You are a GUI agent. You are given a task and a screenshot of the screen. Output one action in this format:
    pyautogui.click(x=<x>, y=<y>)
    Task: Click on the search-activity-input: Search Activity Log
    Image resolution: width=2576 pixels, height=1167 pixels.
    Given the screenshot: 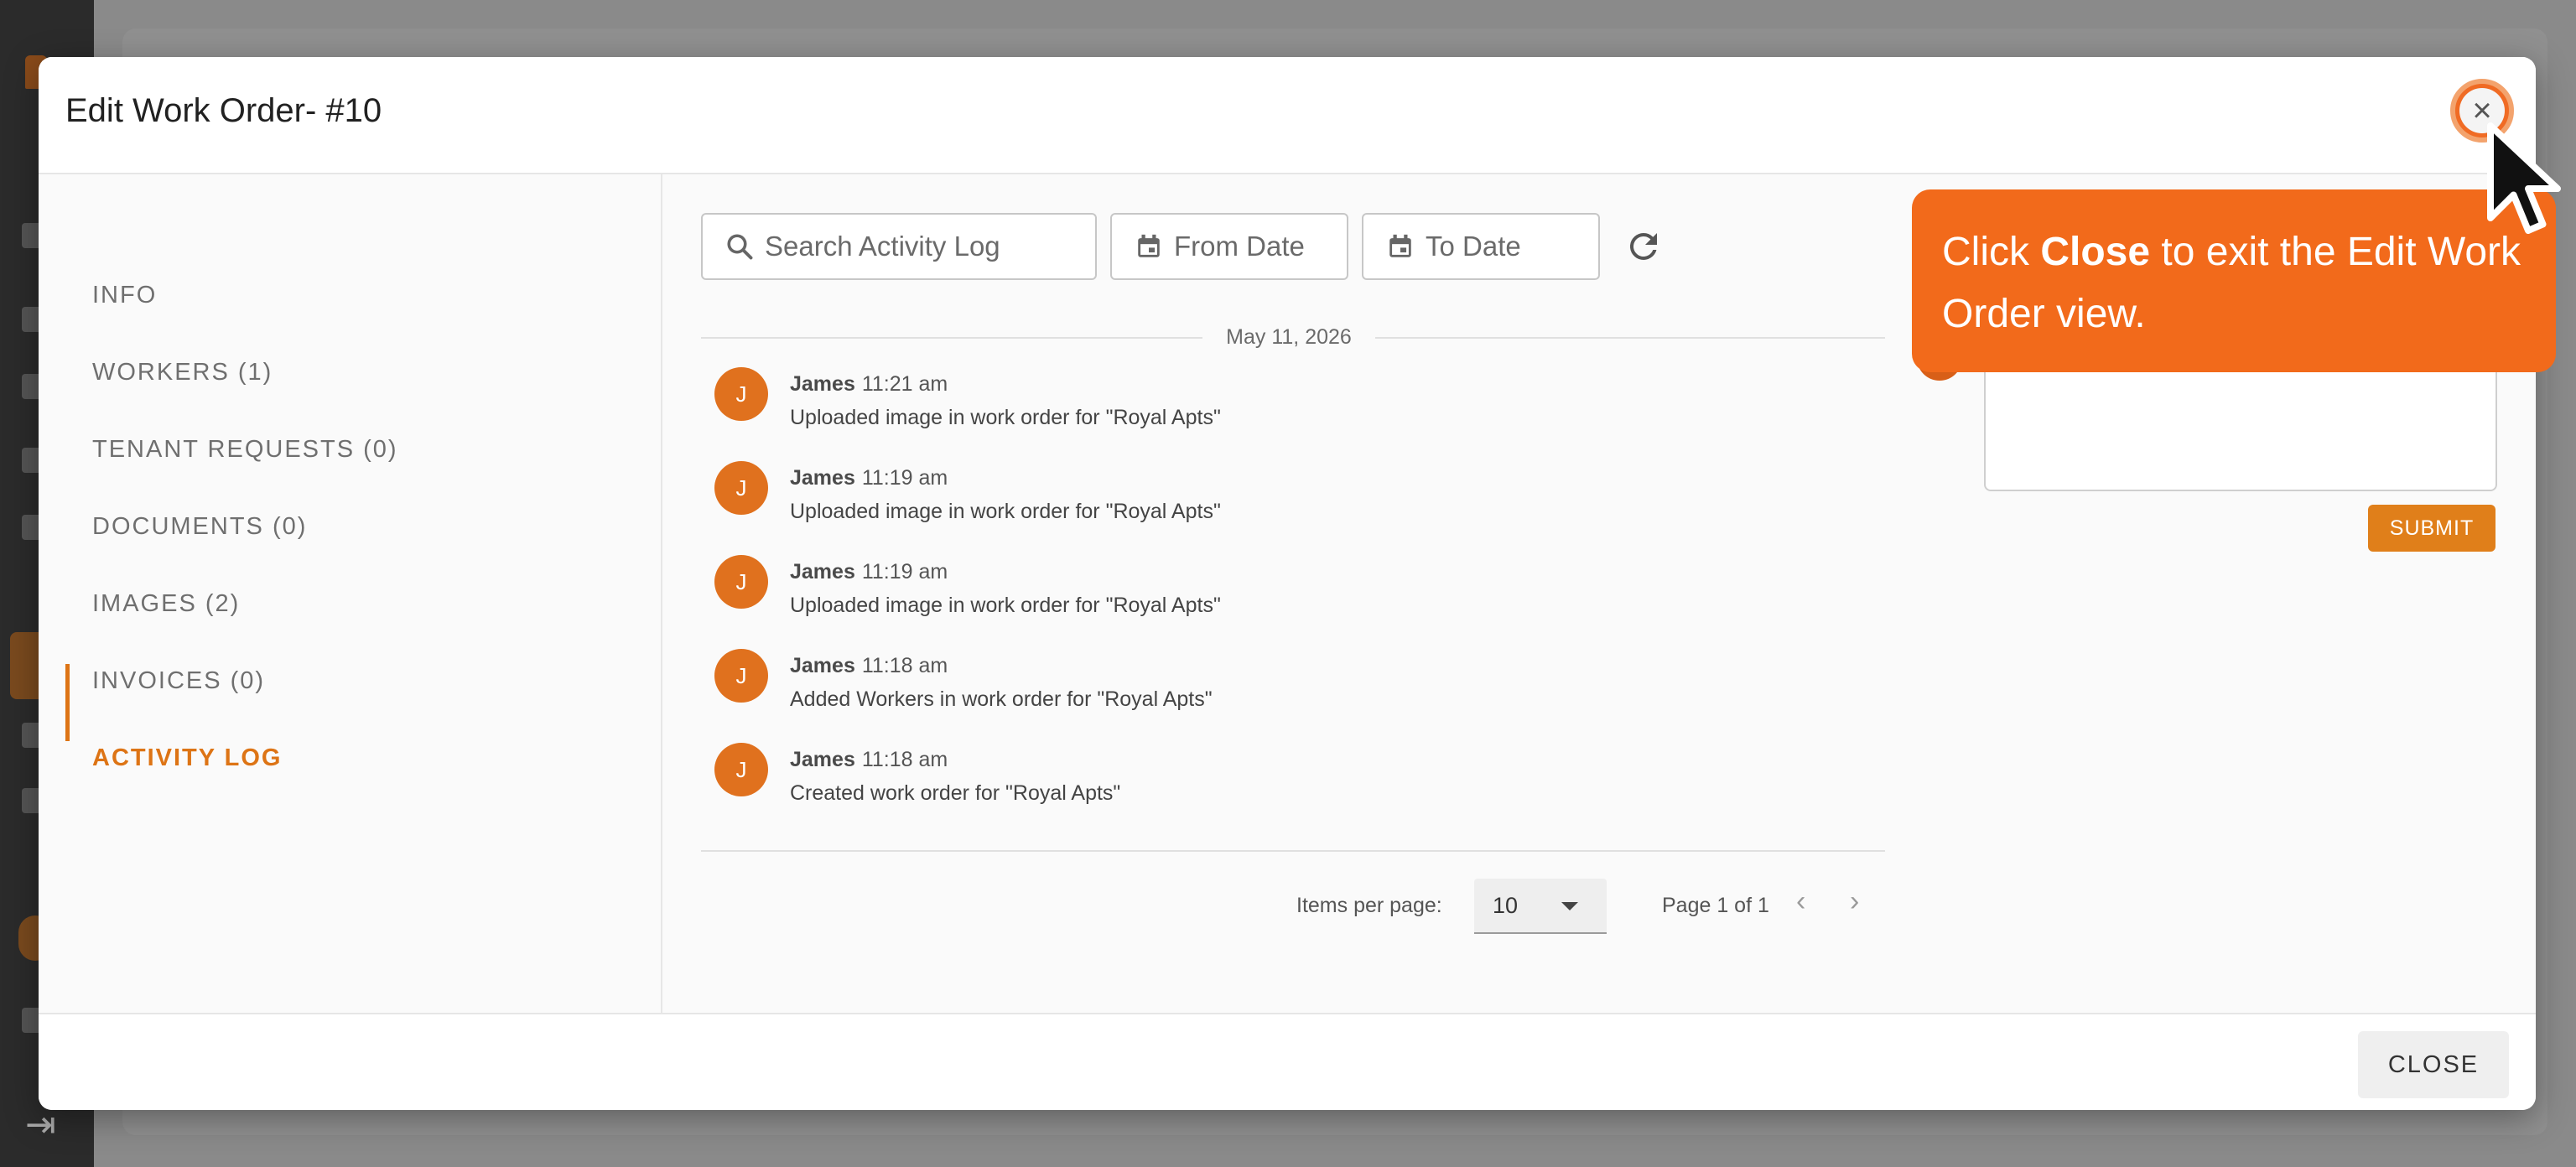 What is the action you would take?
    pyautogui.click(x=899, y=246)
    